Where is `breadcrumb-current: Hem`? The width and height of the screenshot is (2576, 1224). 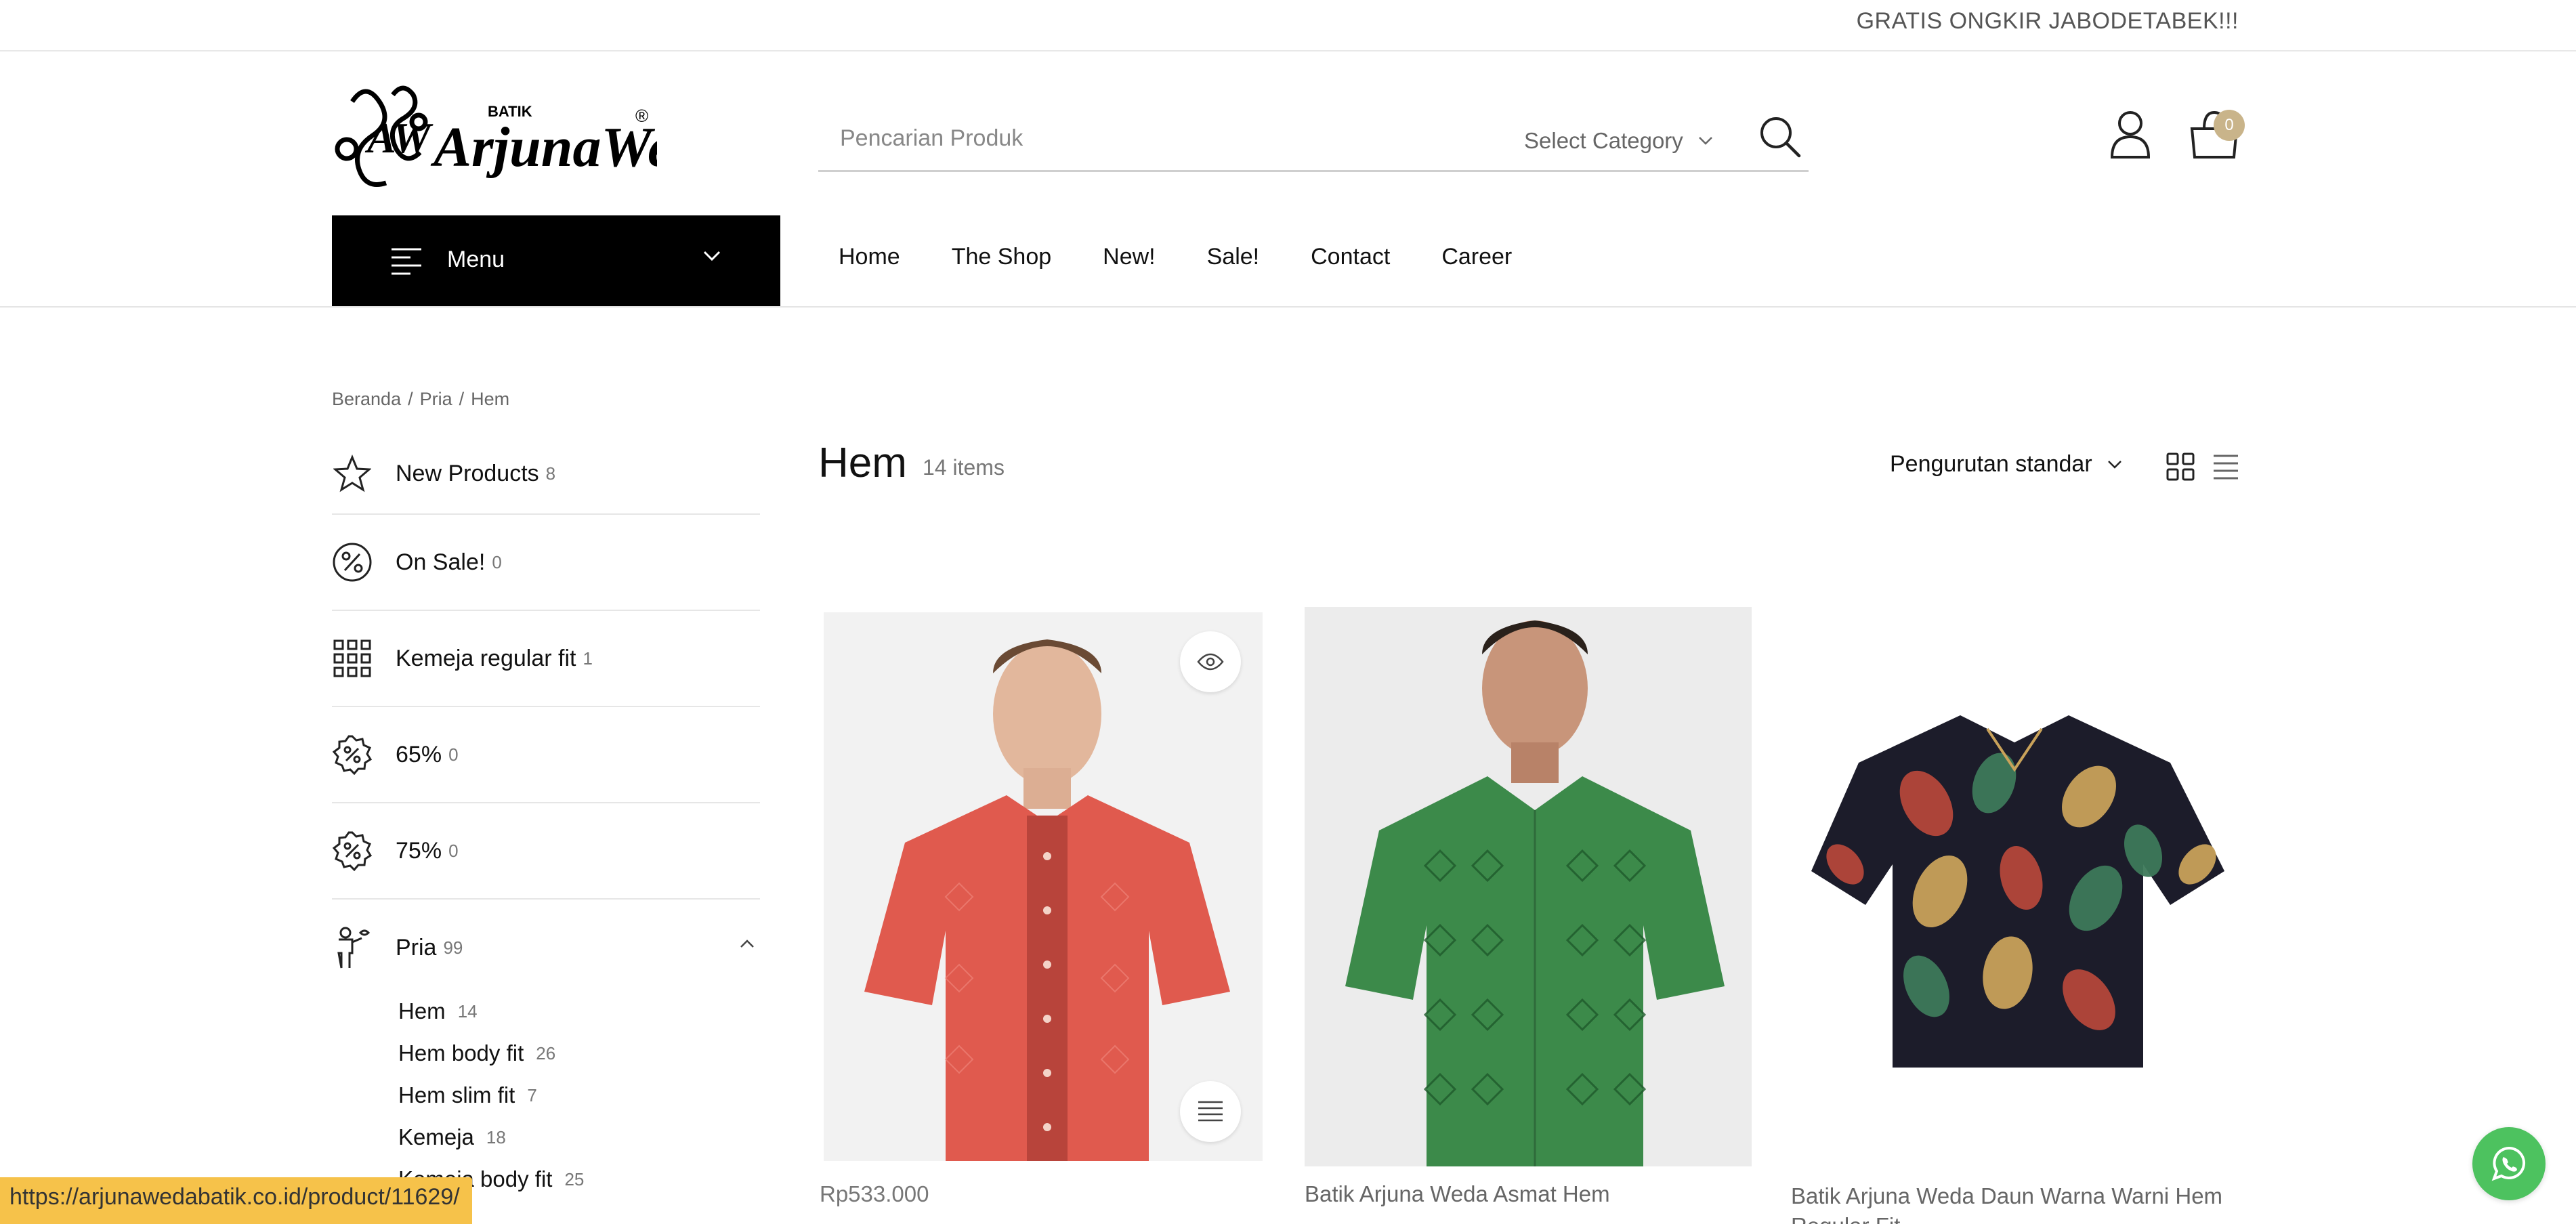 breadcrumb-current: Hem is located at coordinates (490, 399).